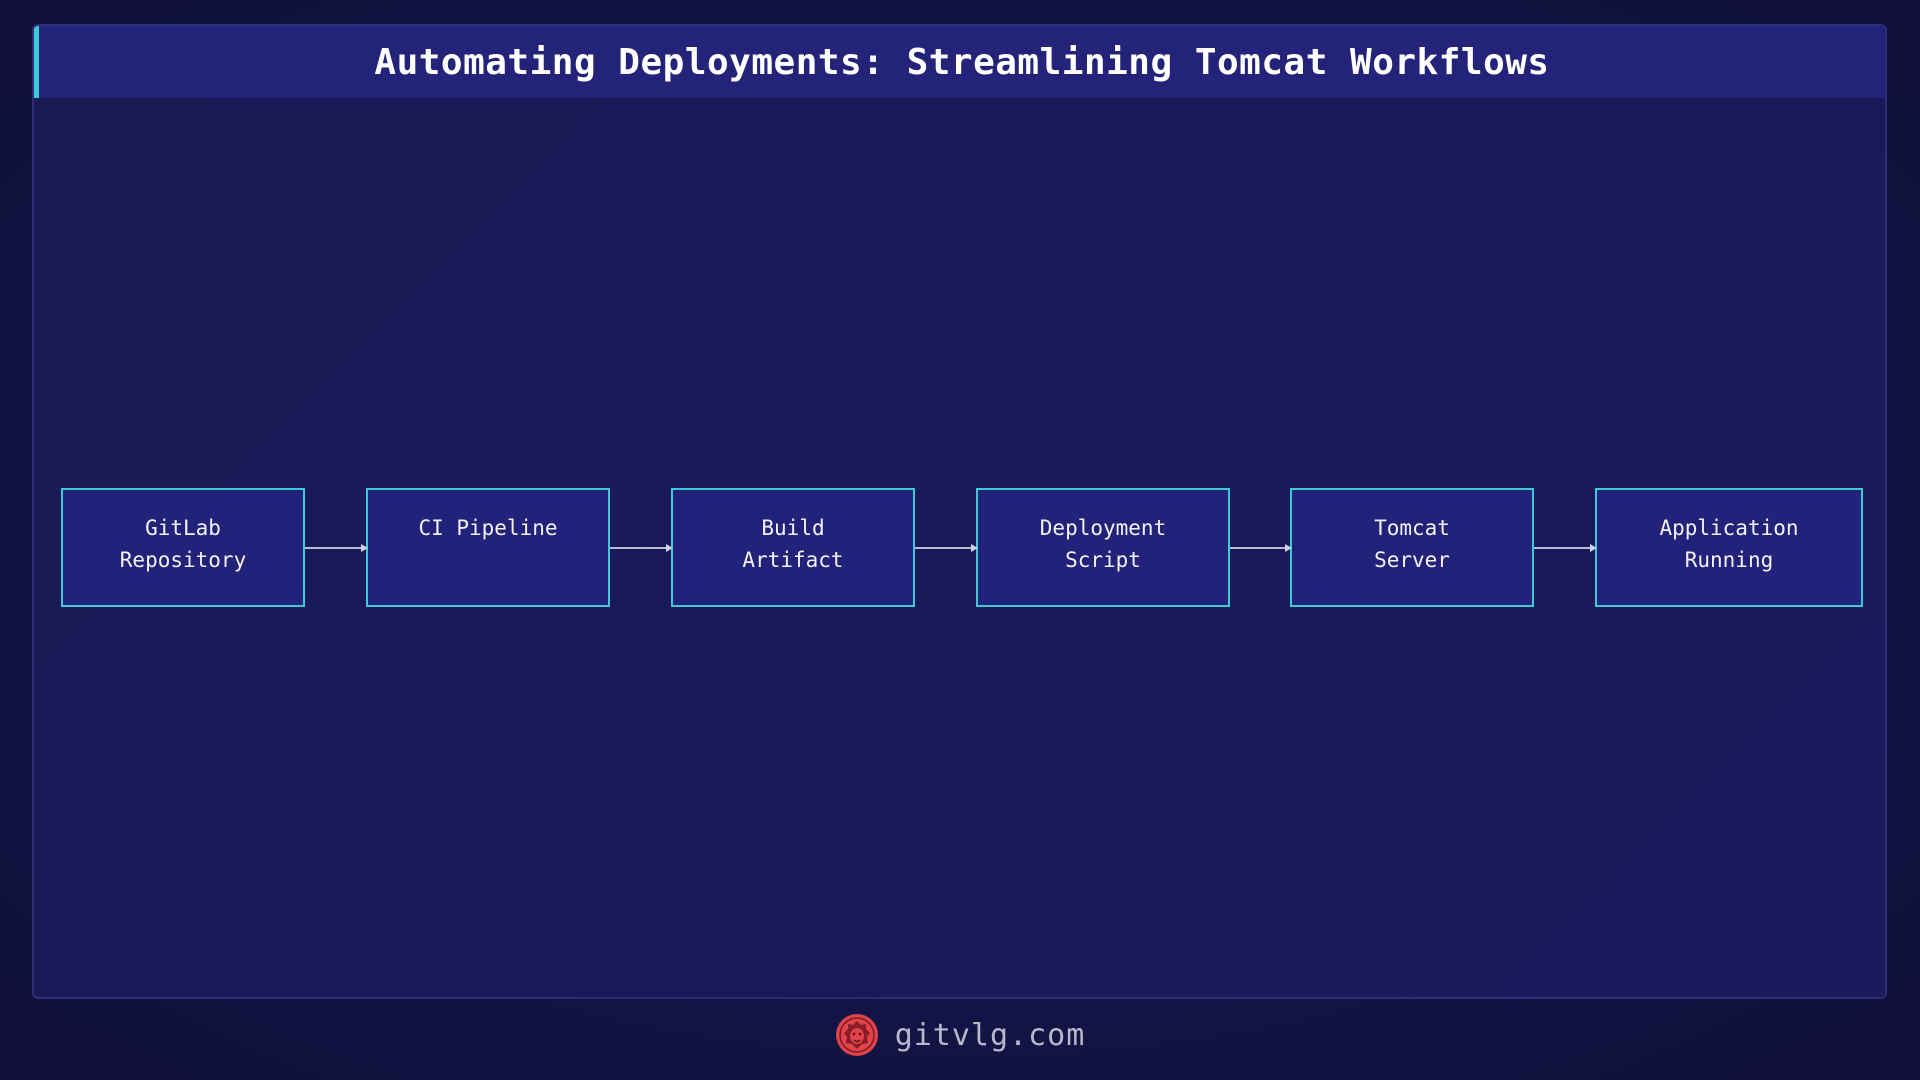  What do you see at coordinates (946, 547) in the screenshot?
I see `edge-build-to-deploy` at bounding box center [946, 547].